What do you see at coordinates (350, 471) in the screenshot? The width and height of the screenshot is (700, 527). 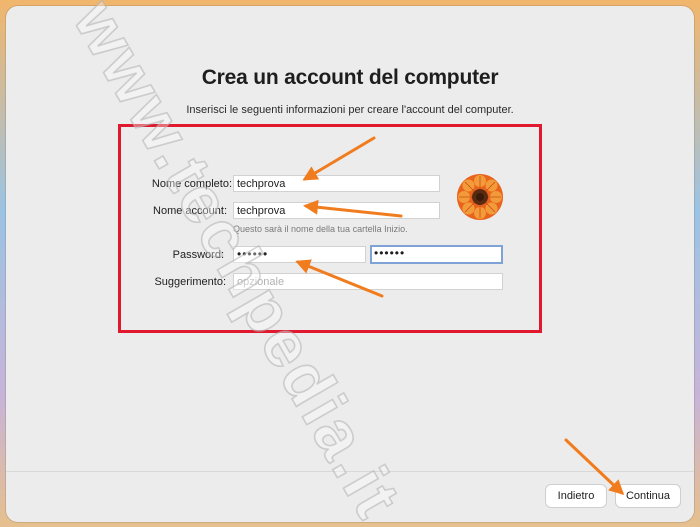 I see `footer-divider` at bounding box center [350, 471].